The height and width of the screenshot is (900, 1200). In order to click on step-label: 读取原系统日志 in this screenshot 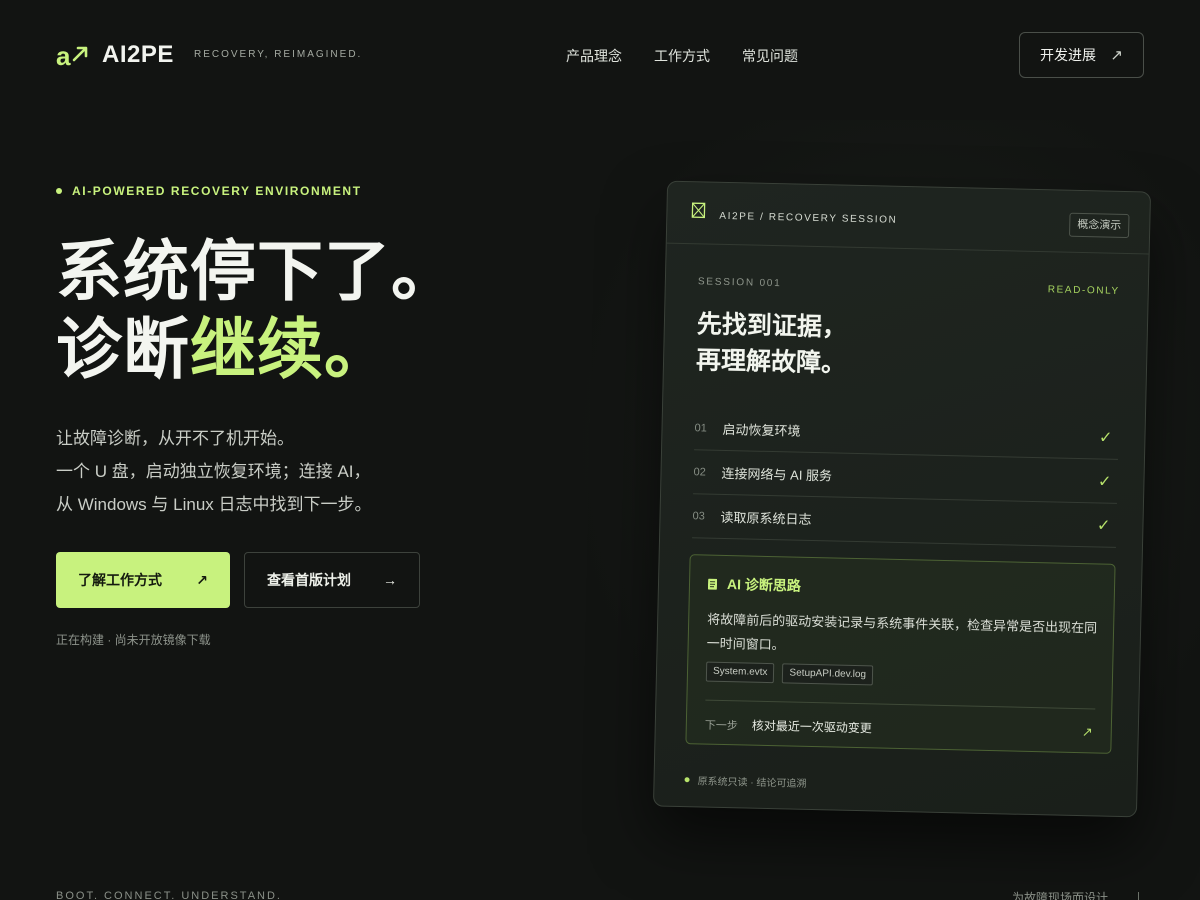, I will do `click(766, 518)`.